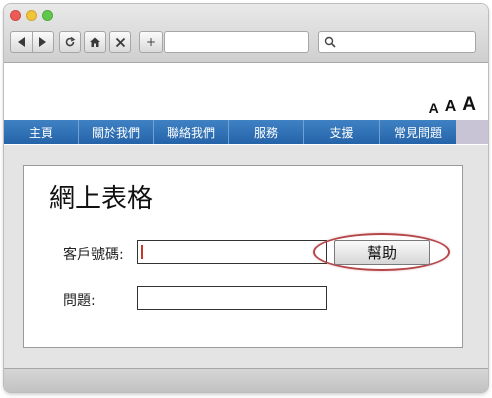 The width and height of the screenshot is (492, 398). I want to click on question-label: 問題:, so click(79, 301).